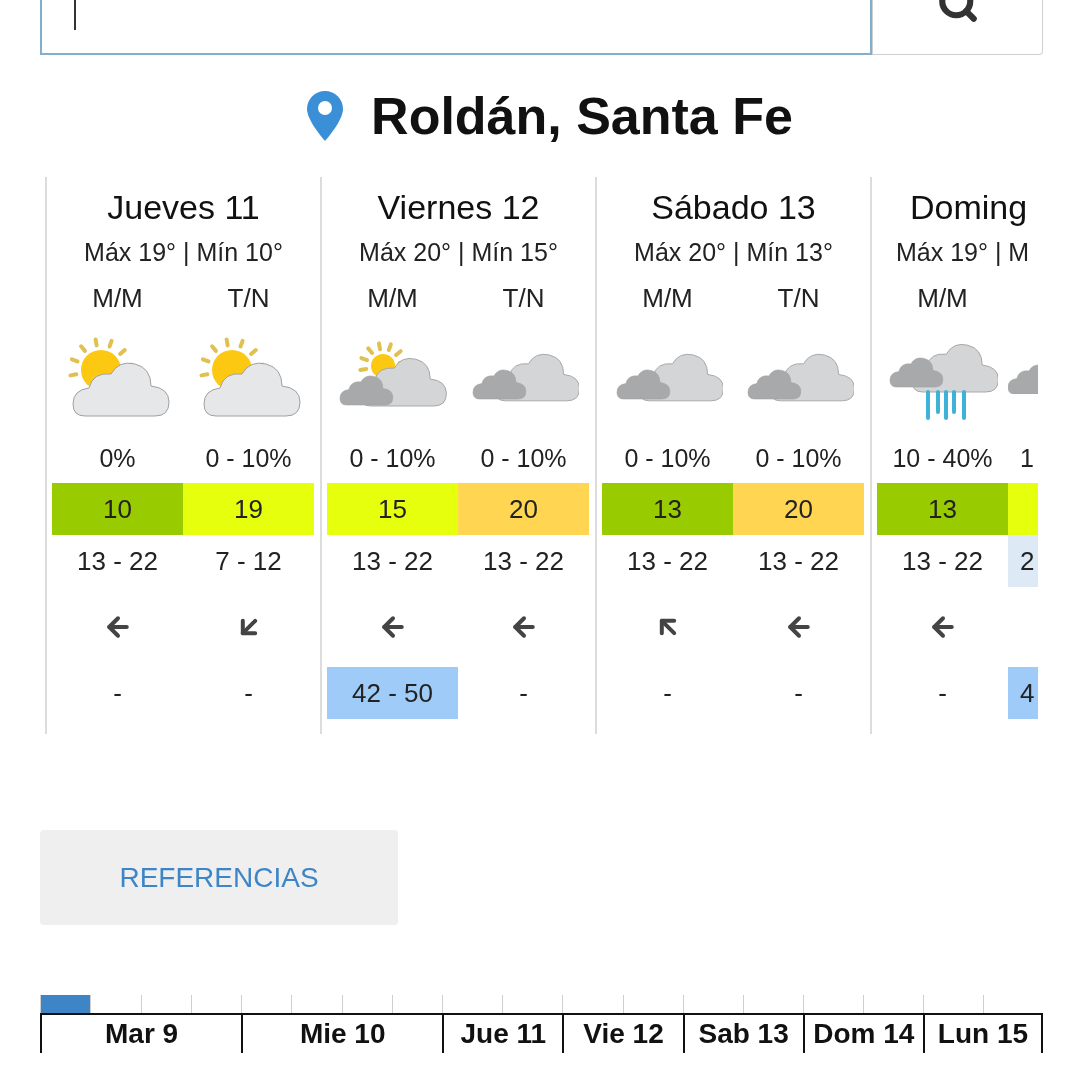  What do you see at coordinates (733, 253) in the screenshot?
I see `temperature-range: Máx 20° | Mín 13°` at bounding box center [733, 253].